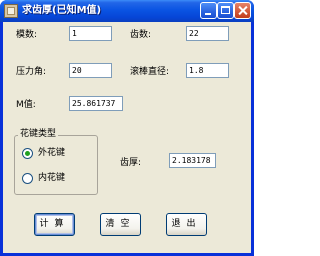  I want to click on pressure-angle-label: 压力角:, so click(31, 72).